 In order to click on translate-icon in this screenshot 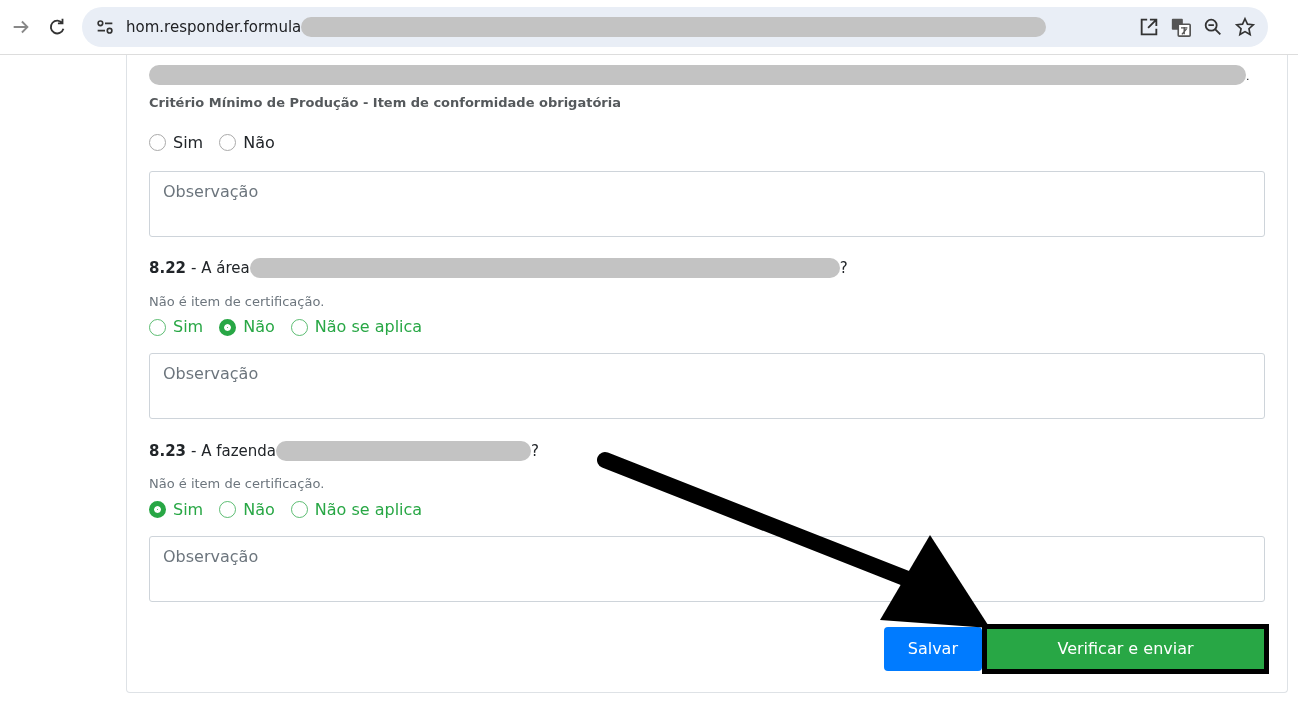, I will do `click(1181, 27)`.